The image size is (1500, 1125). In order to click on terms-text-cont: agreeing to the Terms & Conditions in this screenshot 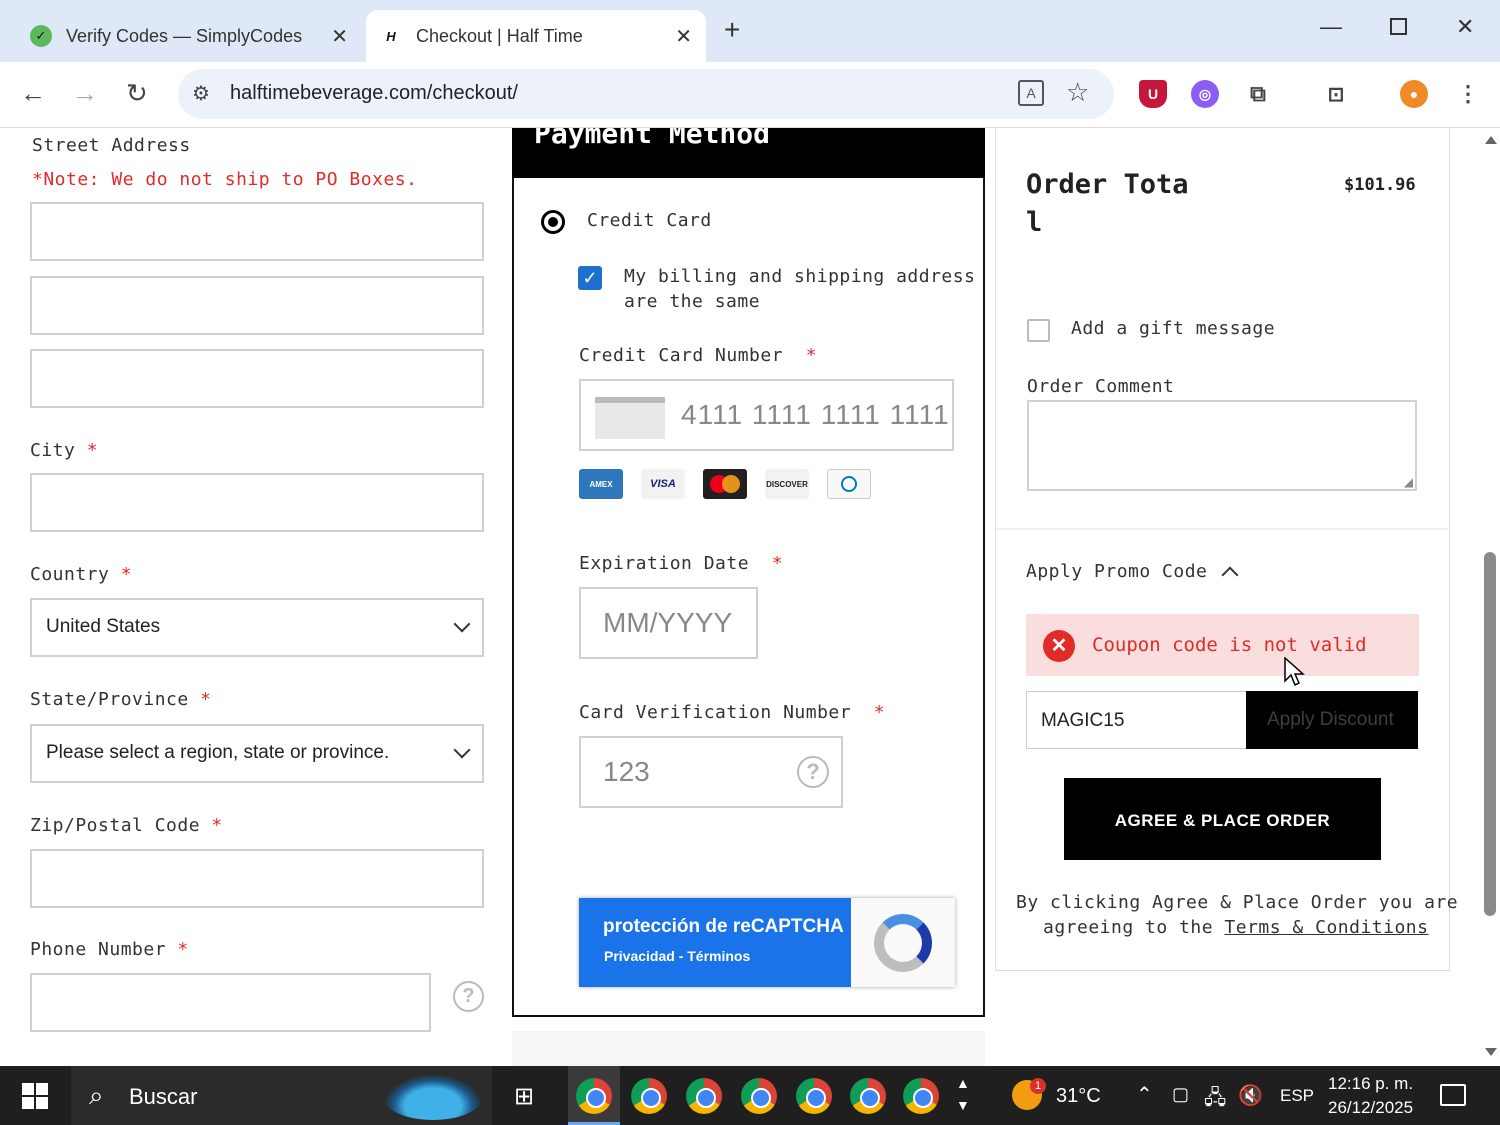, I will do `click(1235, 927)`.